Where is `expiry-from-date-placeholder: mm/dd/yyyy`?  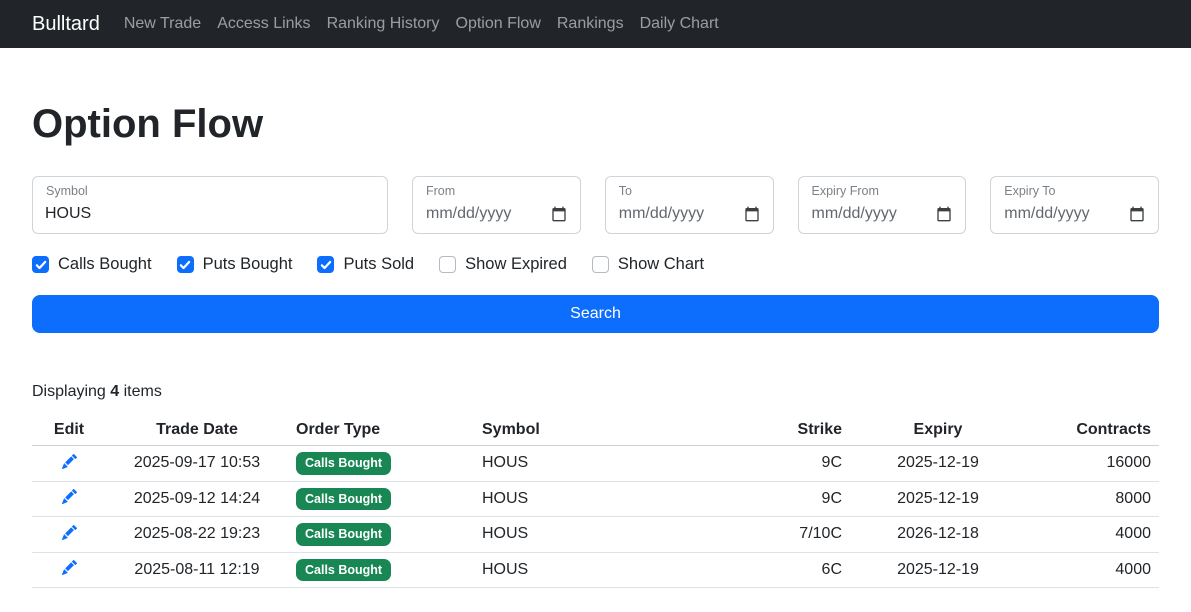
expiry-from-date-placeholder: mm/dd/yyyy is located at coordinates (854, 213).